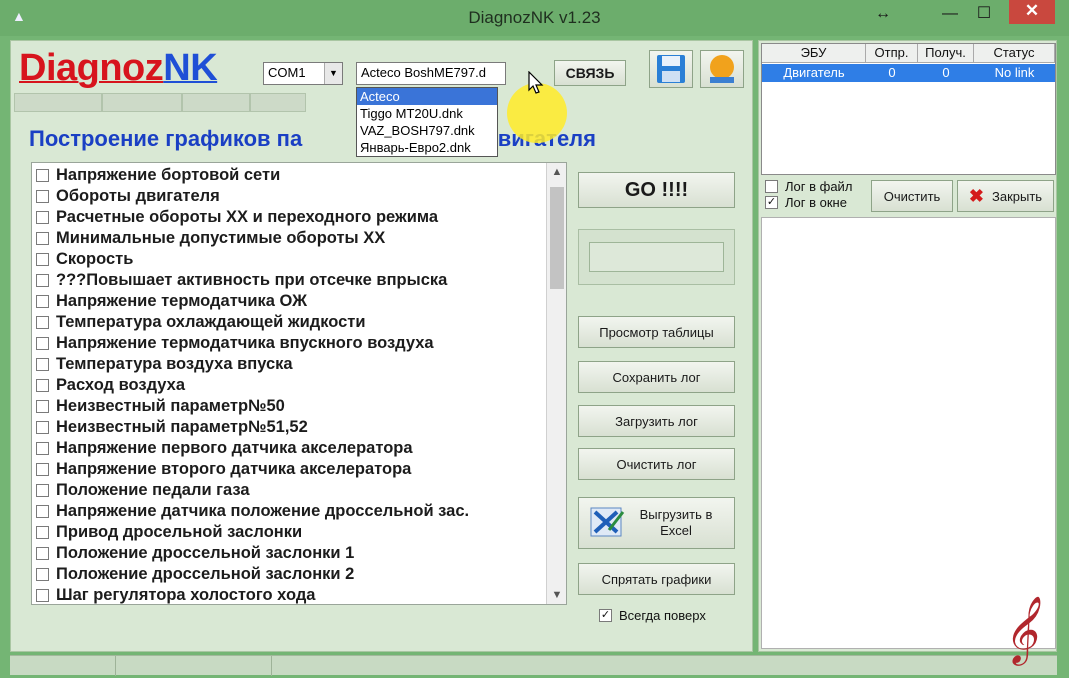 This screenshot has height=678, width=1069. Describe the element at coordinates (605, 615) in the screenshot. I see `always-on-top-check: ✓` at that location.